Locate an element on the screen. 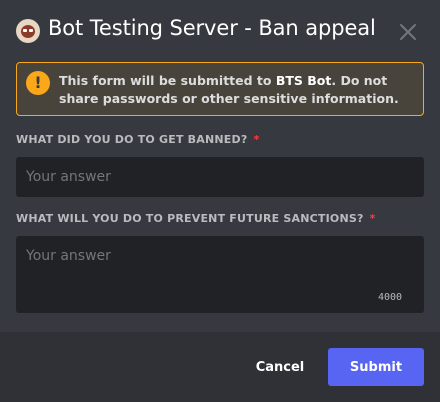 Image resolution: width=440 pixels, height=402 pixels. character-counter: 4000 is located at coordinates (390, 297).